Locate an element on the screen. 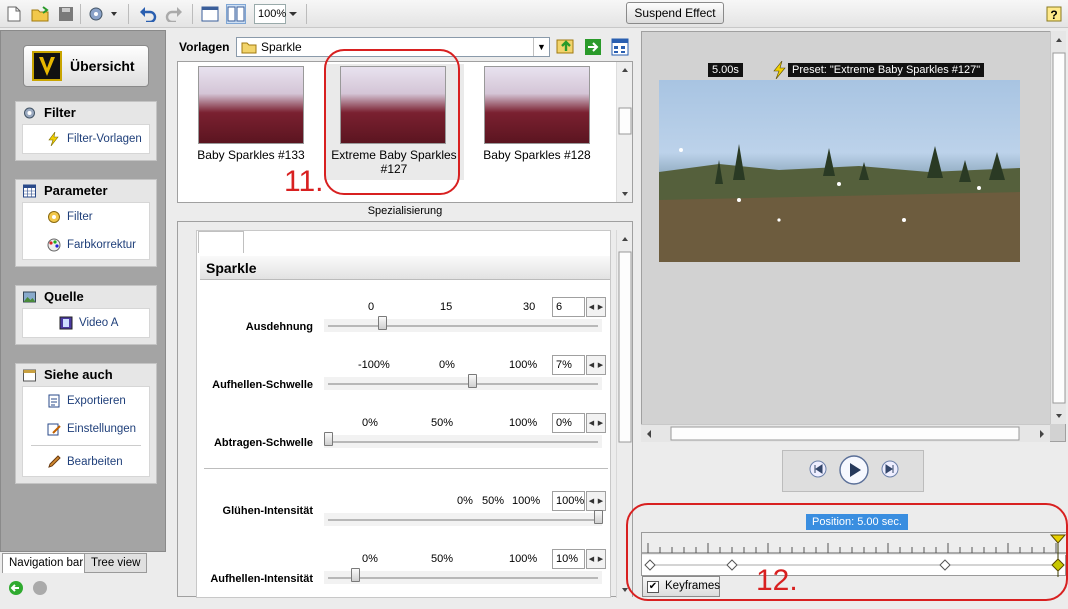 The height and width of the screenshot is (609, 1068). chevron-down-icon: ▼ is located at coordinates (541, 47).